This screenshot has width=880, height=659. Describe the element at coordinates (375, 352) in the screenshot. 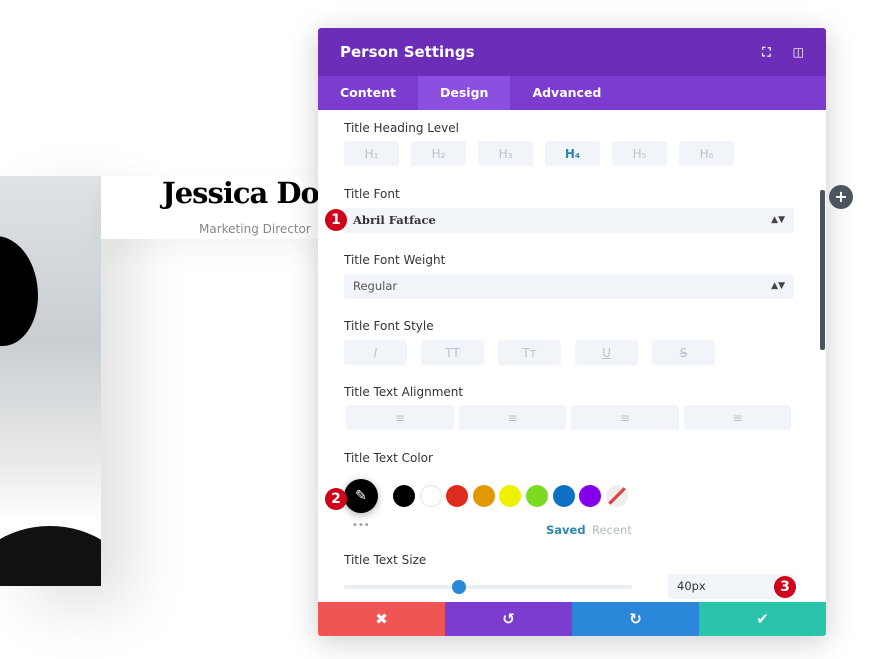

I see `italic-button: I` at that location.